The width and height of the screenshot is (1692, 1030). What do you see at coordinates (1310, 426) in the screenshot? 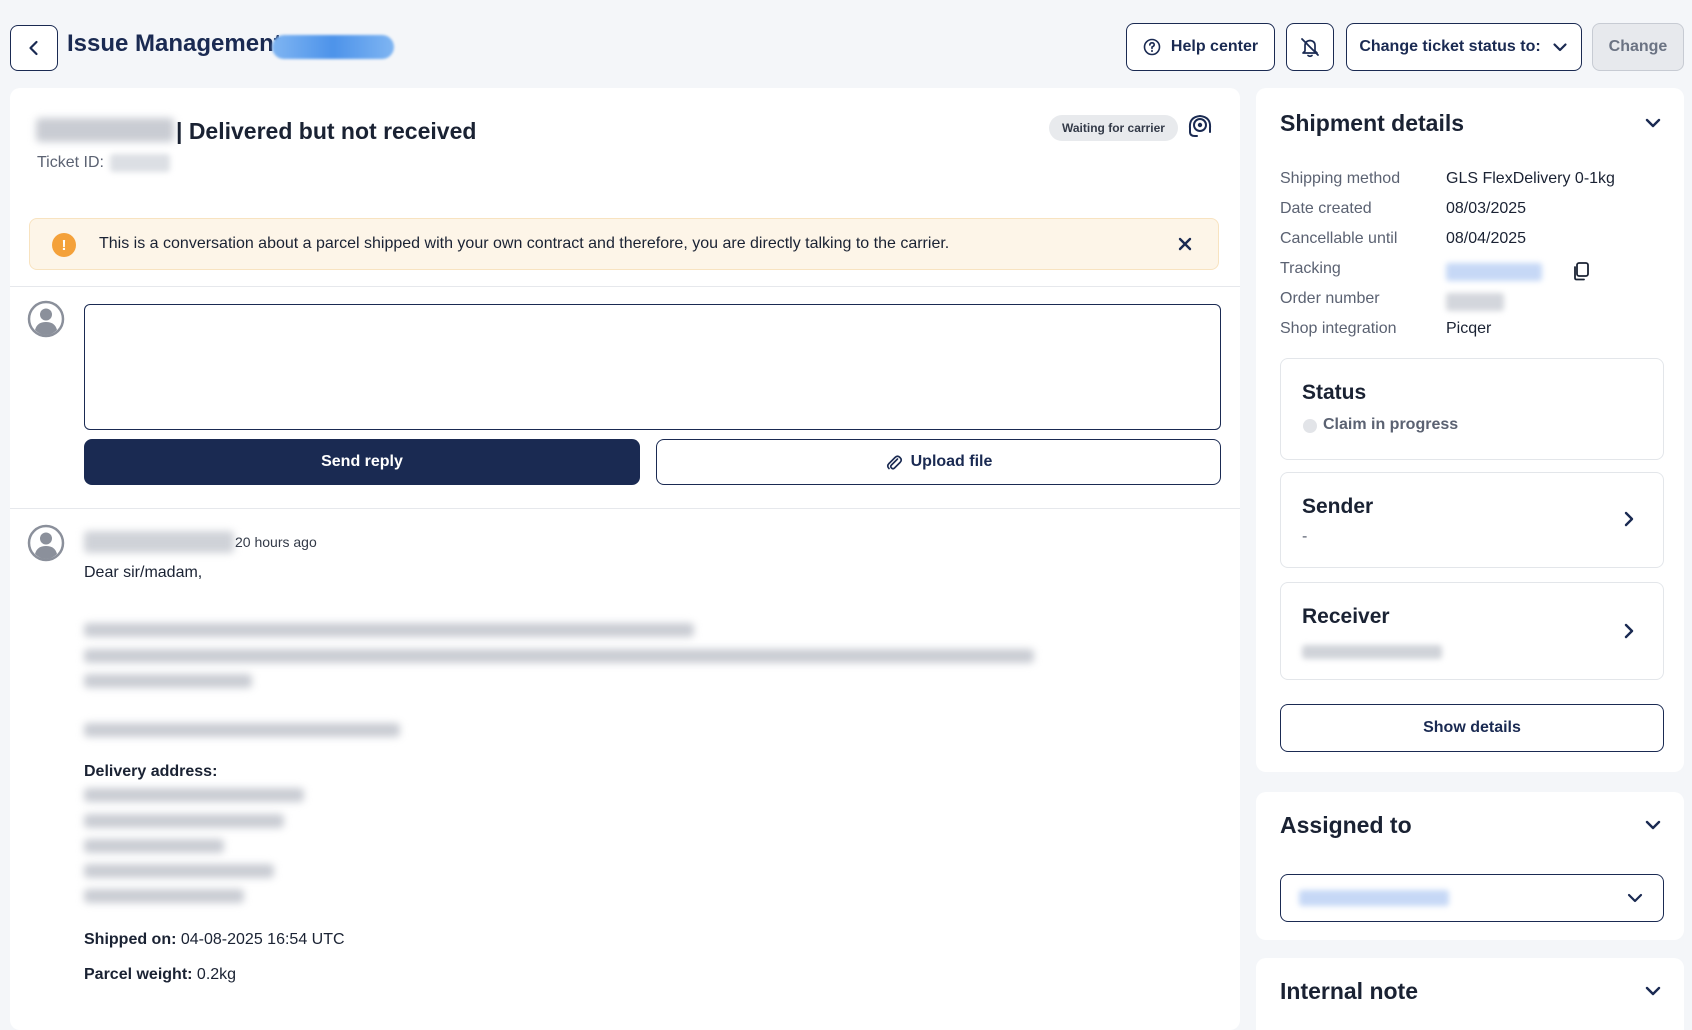
I see `status-indicator` at bounding box center [1310, 426].